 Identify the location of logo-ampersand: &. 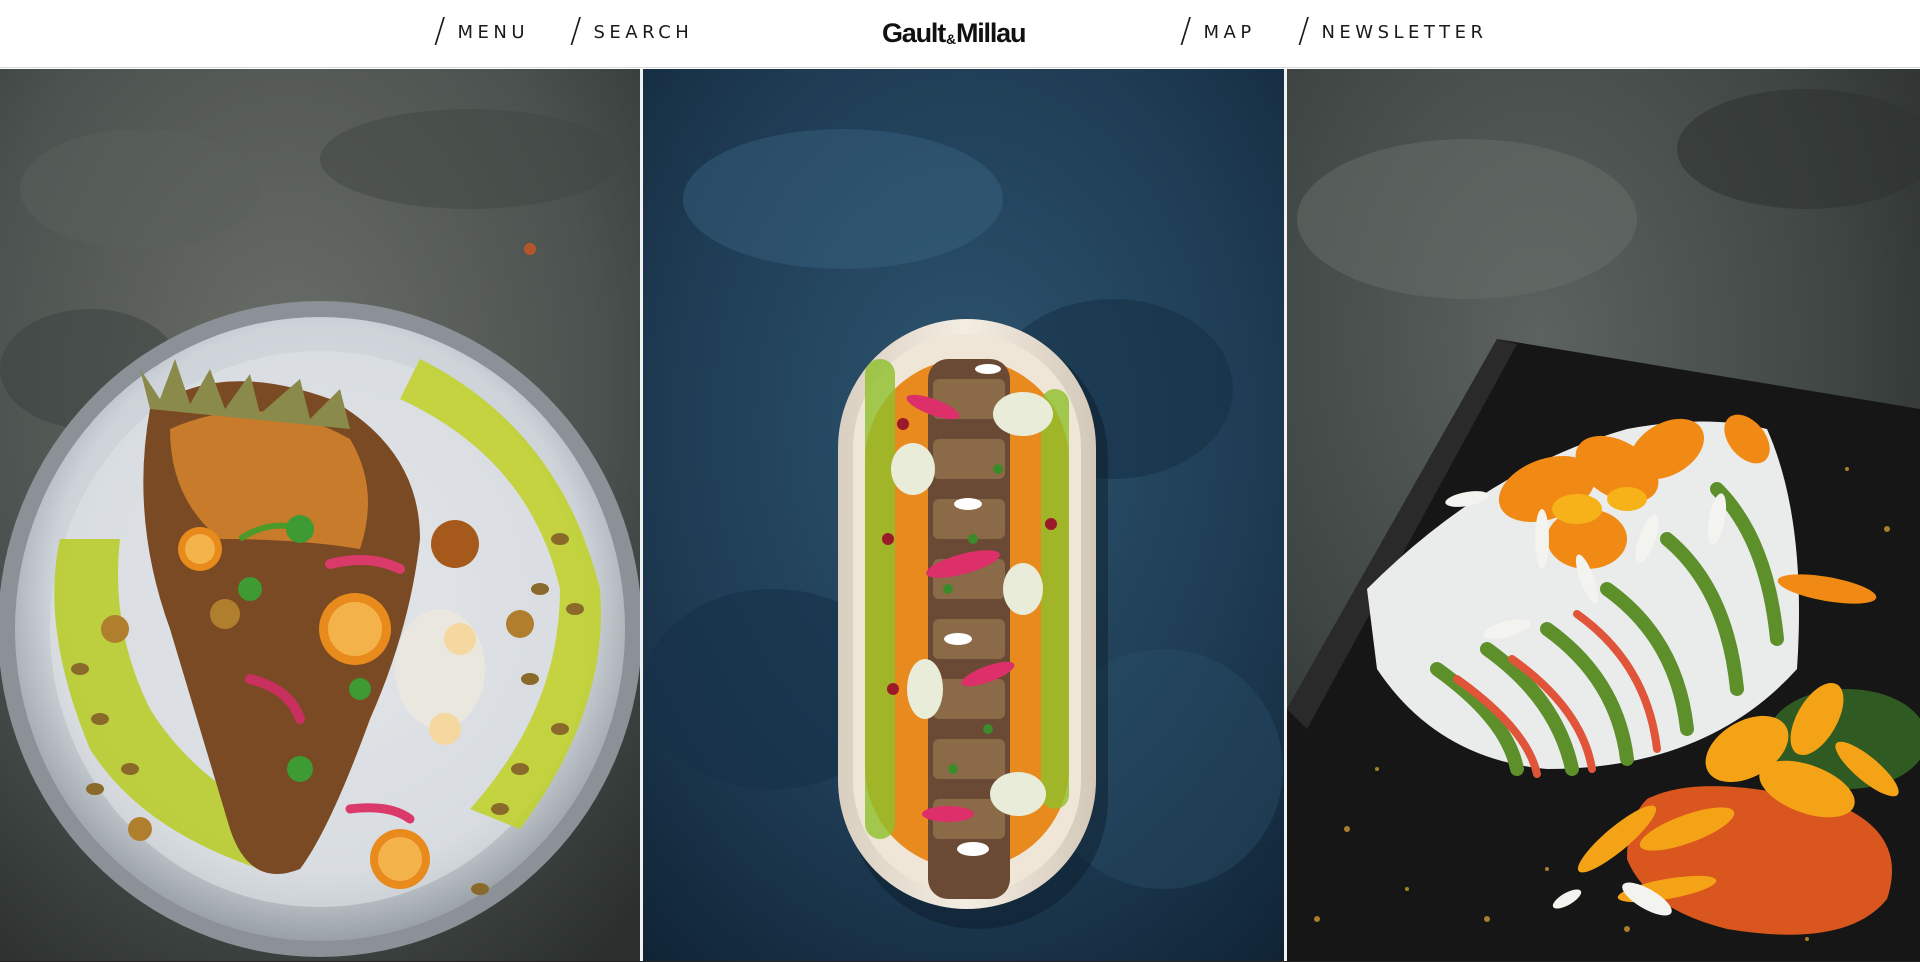
(951, 39).